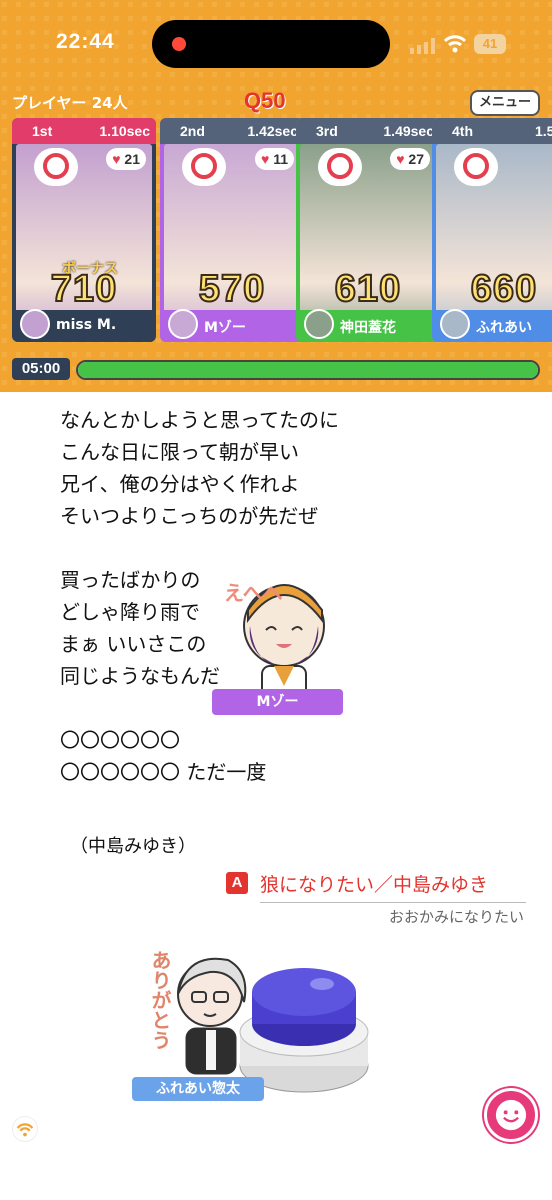 The image size is (552, 1200). I want to click on timer-label: 05:00, so click(41, 369).